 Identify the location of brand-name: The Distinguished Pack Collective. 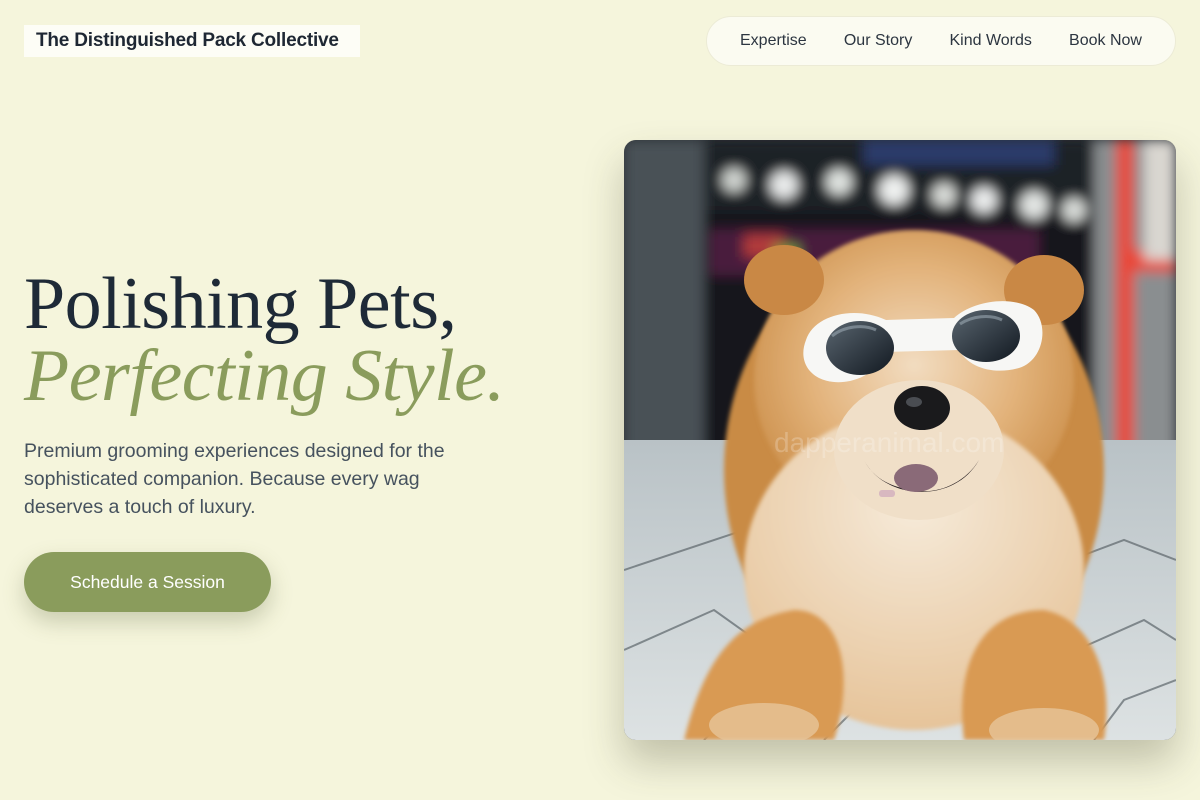
(187, 40).